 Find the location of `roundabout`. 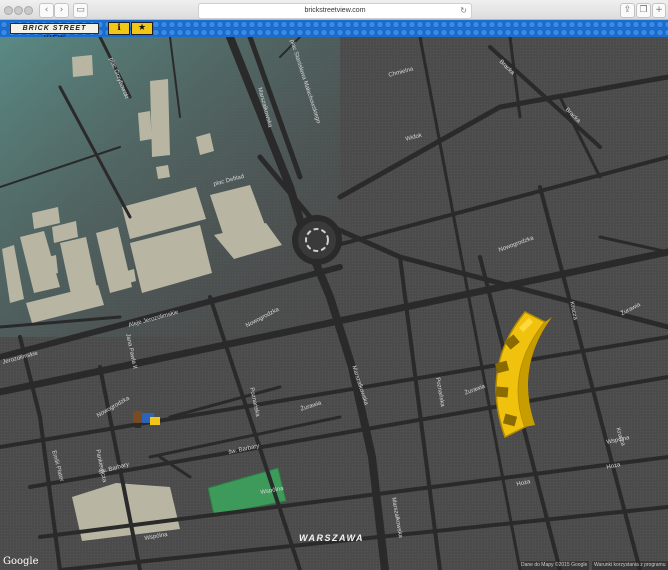

roundabout is located at coordinates (317, 240).